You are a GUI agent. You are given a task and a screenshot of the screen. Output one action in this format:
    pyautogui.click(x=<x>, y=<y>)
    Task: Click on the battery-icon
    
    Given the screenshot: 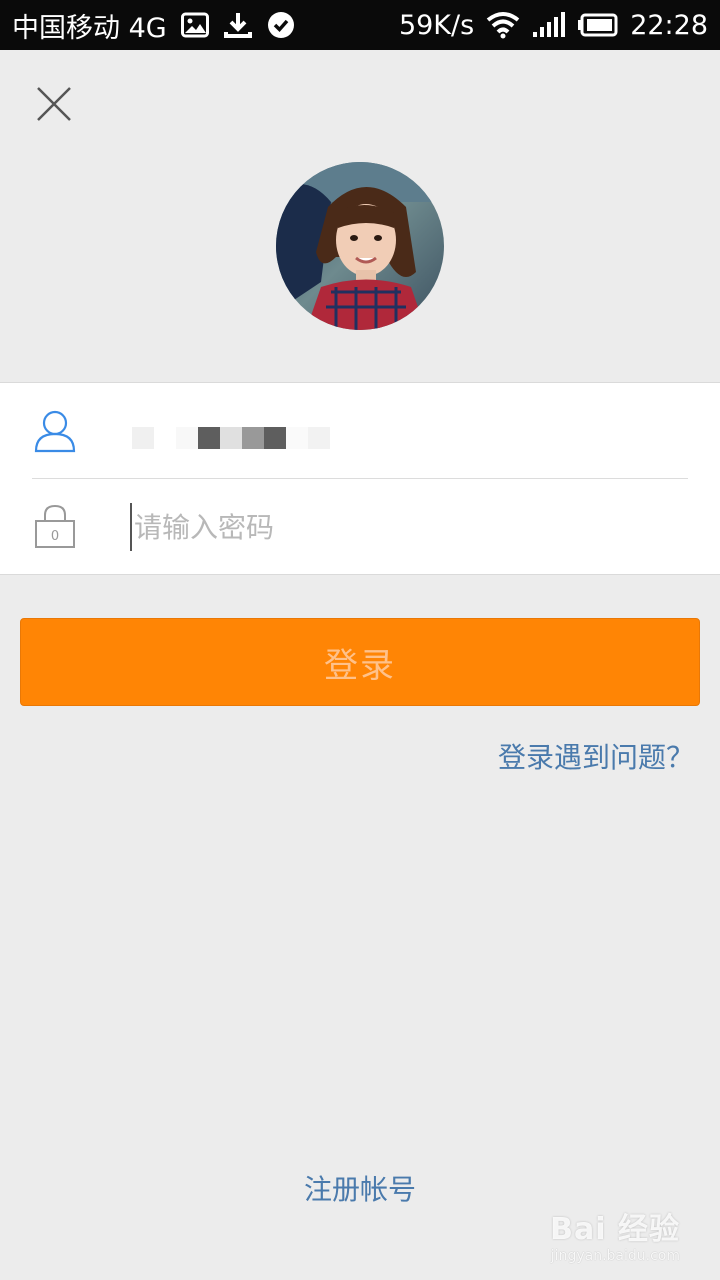 What is the action you would take?
    pyautogui.click(x=598, y=25)
    